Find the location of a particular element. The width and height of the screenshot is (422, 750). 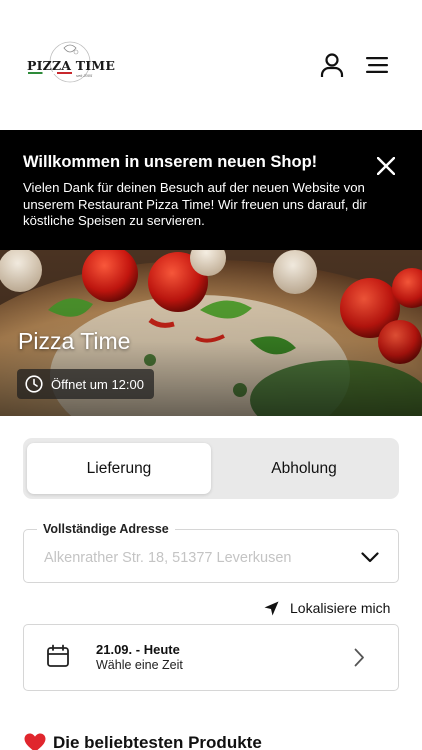

menu-button is located at coordinates (377, 65).